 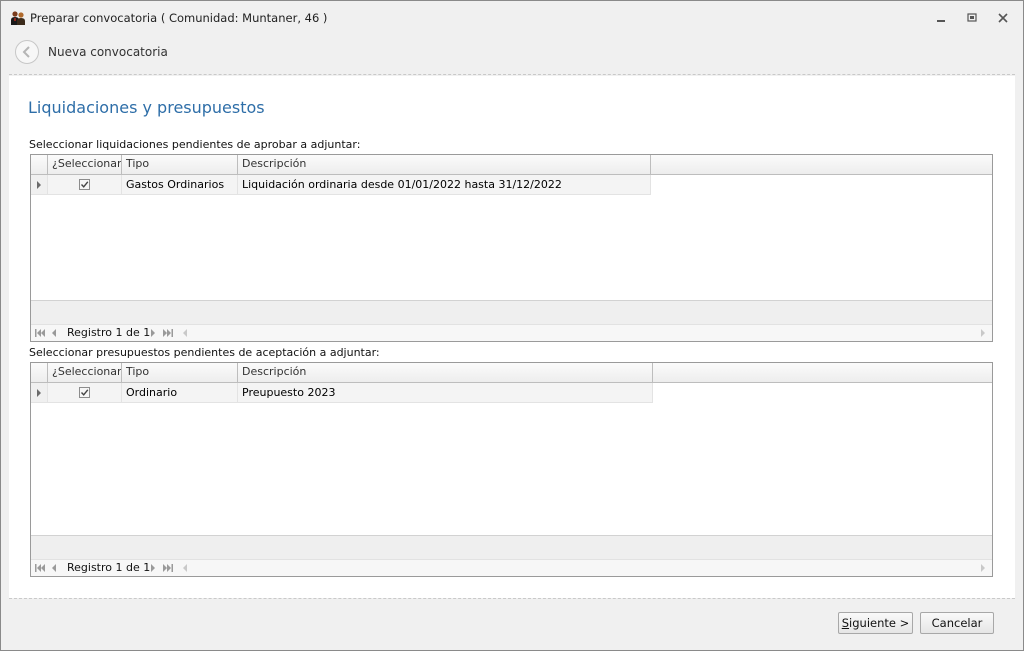 I want to click on next-button: Siguiente >, so click(x=875, y=623).